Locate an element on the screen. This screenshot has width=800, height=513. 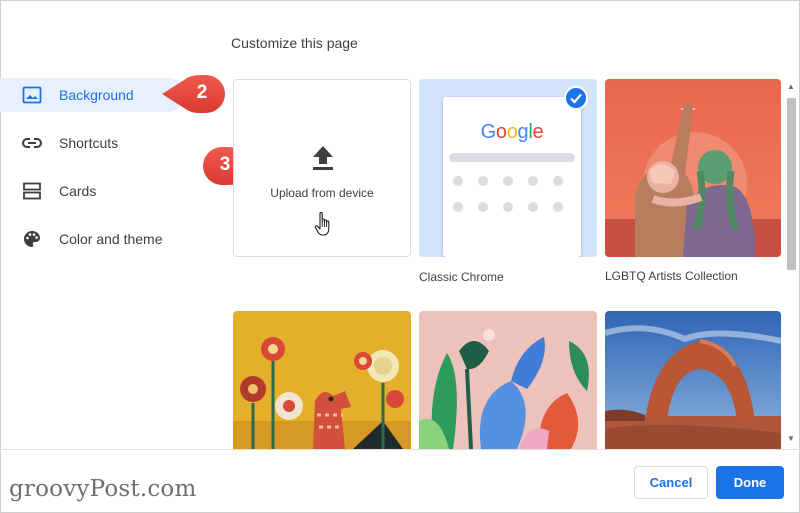
page-title: Customize this page is located at coordinates (294, 43).